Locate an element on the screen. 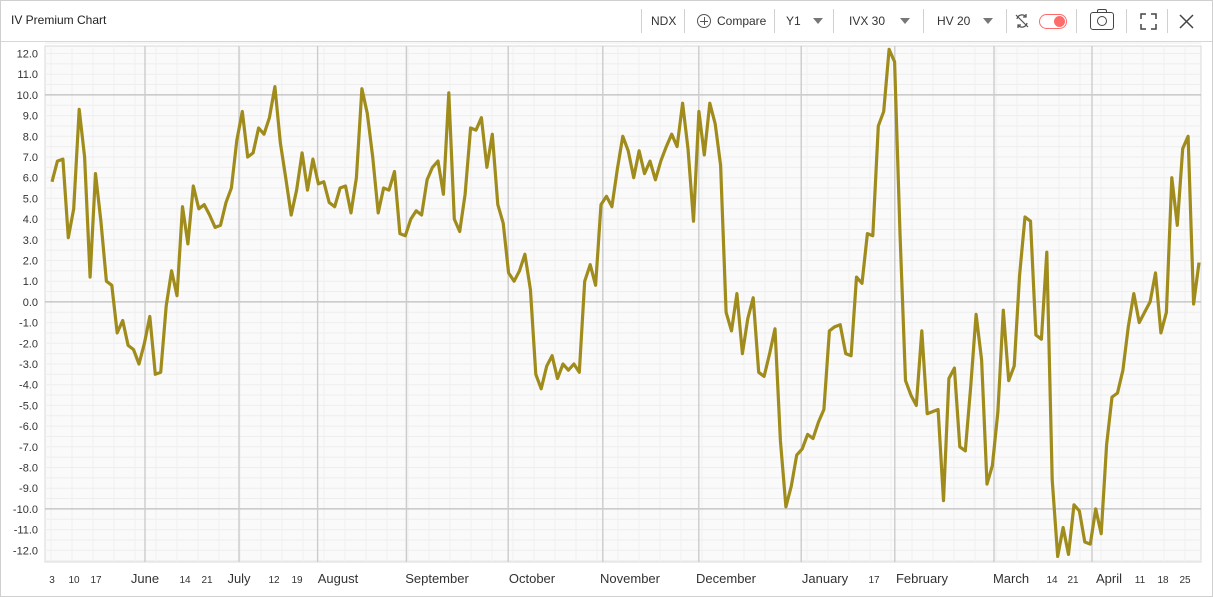 This screenshot has height=597, width=1213. swap-icon is located at coordinates (1022, 21).